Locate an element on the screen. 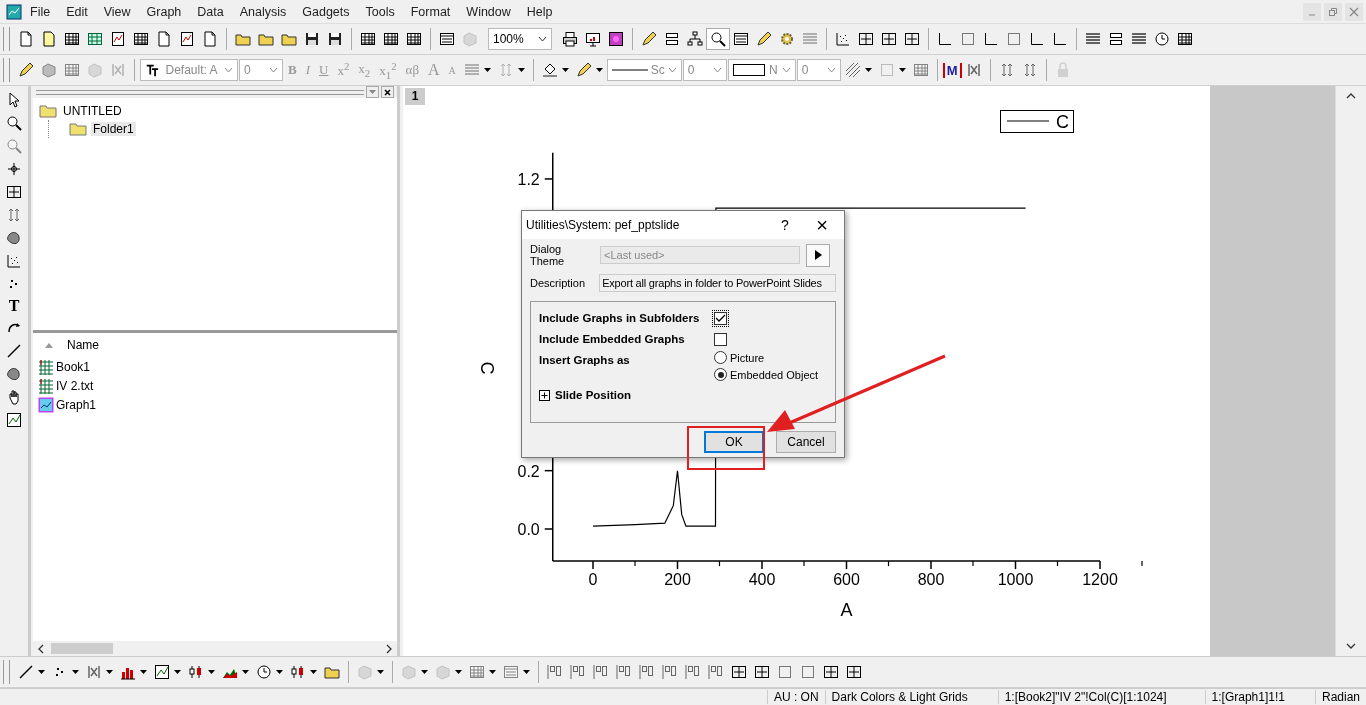 The height and width of the screenshot is (705, 1366). chart-page-icon is located at coordinates (14, 420).